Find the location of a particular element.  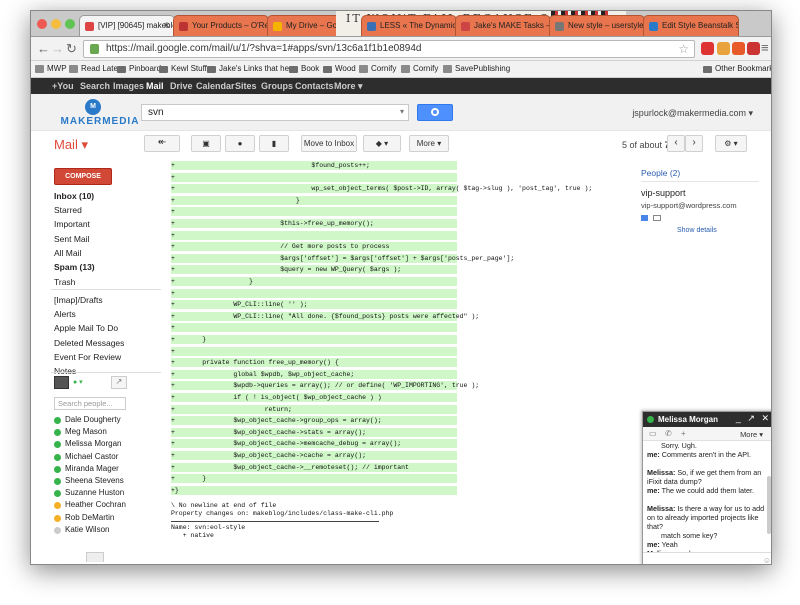

account-menu: jspurlock@makermedia.com ▾ is located at coordinates (692, 113).